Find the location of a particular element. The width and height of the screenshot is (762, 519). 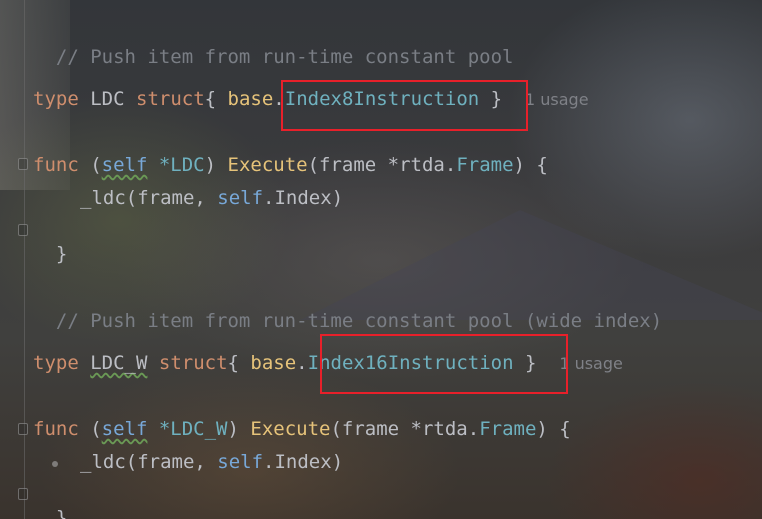

type-name: LDC is located at coordinates (107, 99).